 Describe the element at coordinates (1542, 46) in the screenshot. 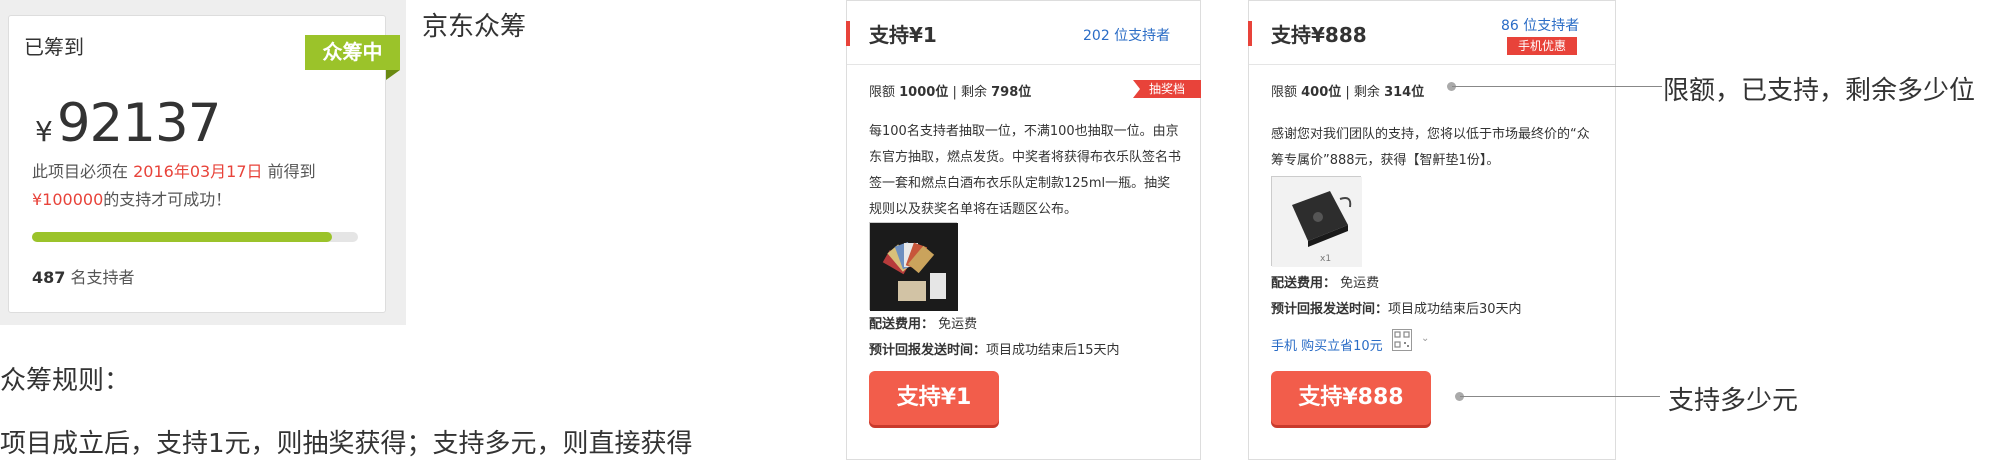

I see `mobile-discount-tag: 手机优惠` at that location.